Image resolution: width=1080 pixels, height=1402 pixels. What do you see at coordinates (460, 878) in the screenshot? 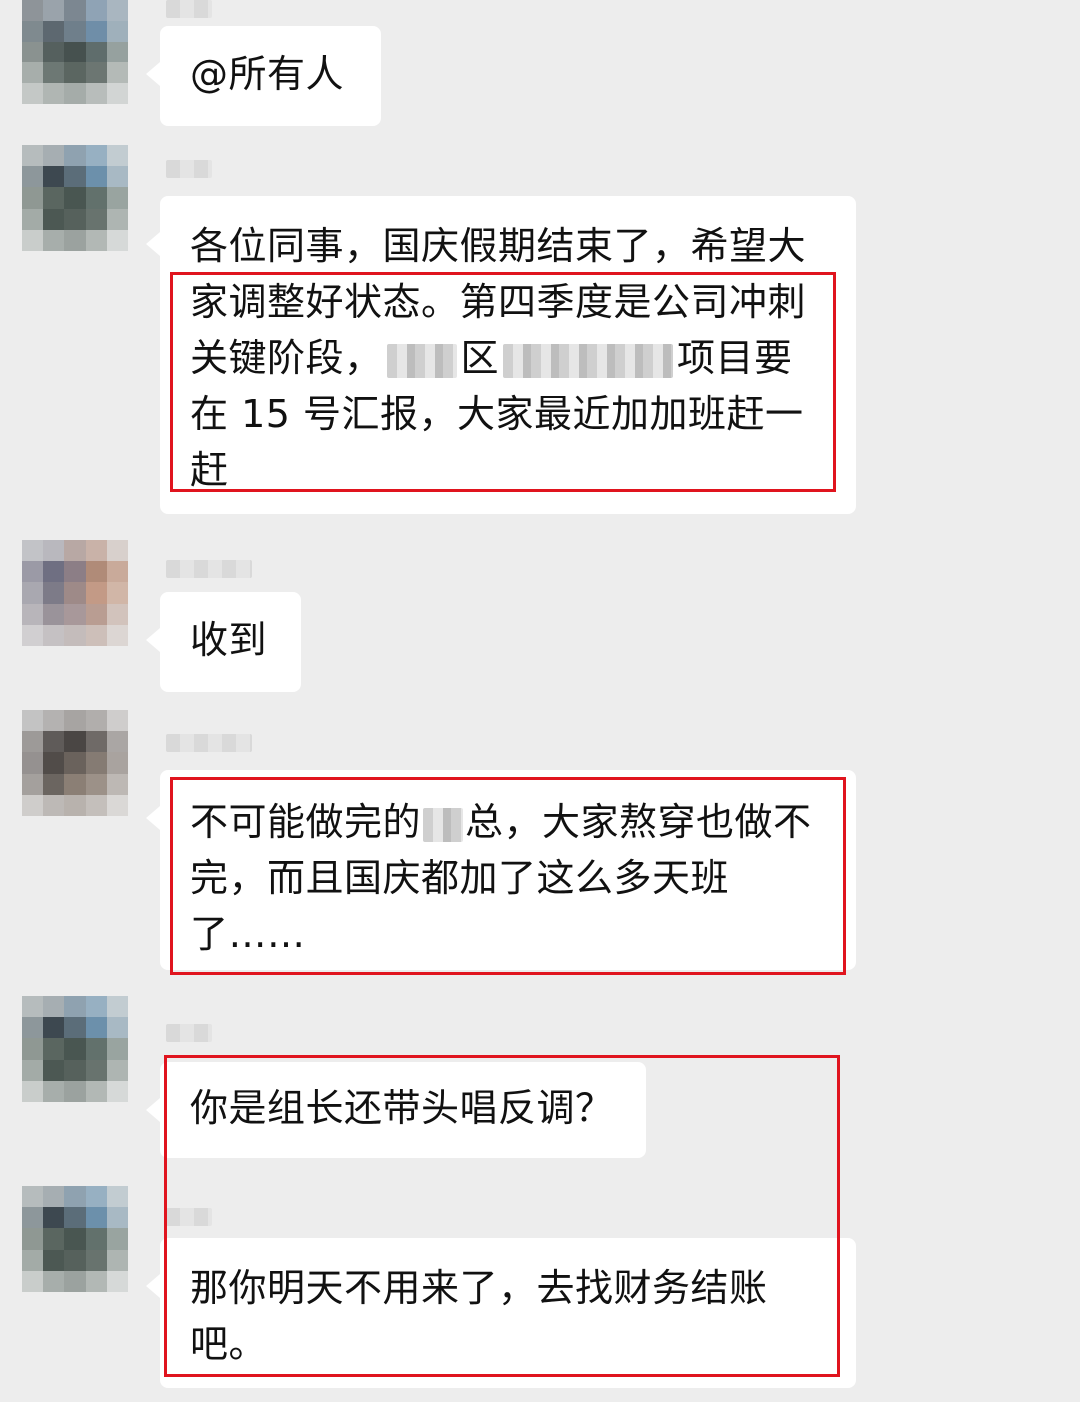
I see `message-line: 完，而且国庆都加了这么多天班` at bounding box center [460, 878].